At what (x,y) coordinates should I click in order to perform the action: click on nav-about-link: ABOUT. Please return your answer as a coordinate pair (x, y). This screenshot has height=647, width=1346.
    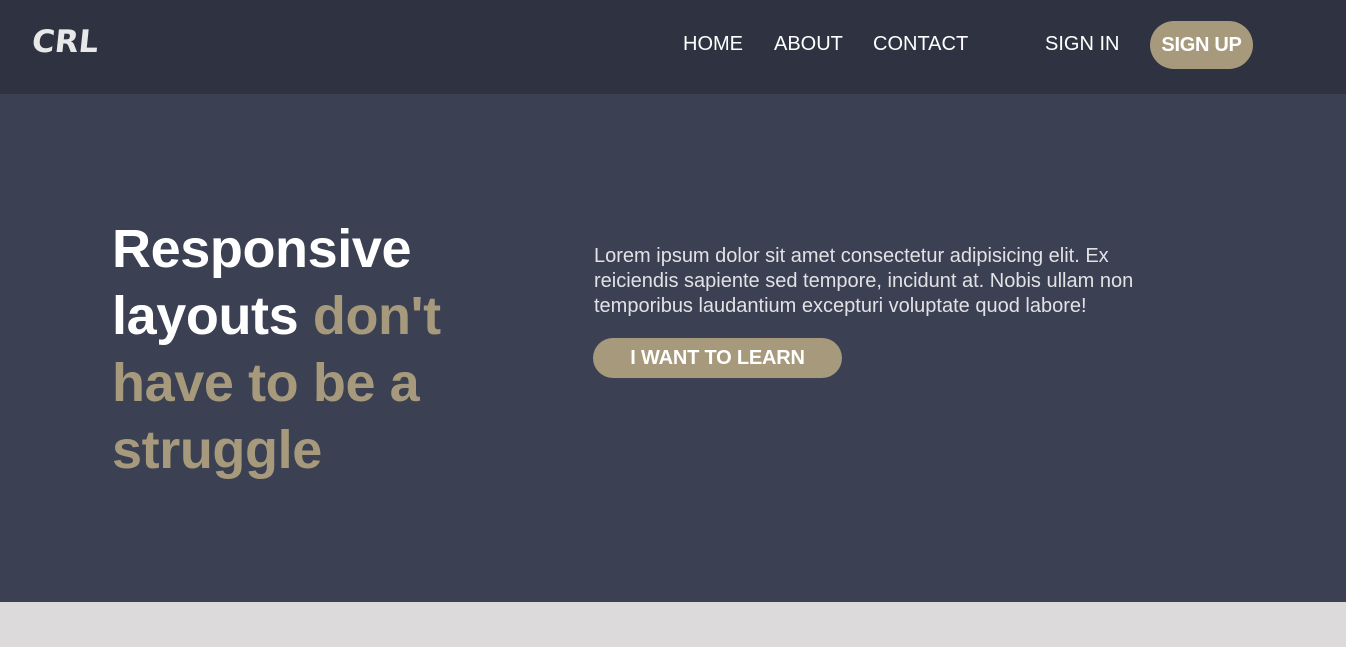
    Looking at the image, I should click on (808, 44).